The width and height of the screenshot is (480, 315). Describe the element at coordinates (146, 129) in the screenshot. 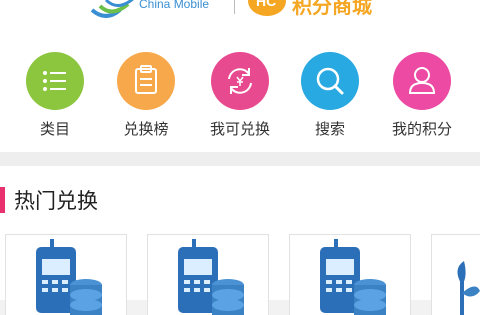

I see `nav-label-ranking: 兑换榜` at that location.